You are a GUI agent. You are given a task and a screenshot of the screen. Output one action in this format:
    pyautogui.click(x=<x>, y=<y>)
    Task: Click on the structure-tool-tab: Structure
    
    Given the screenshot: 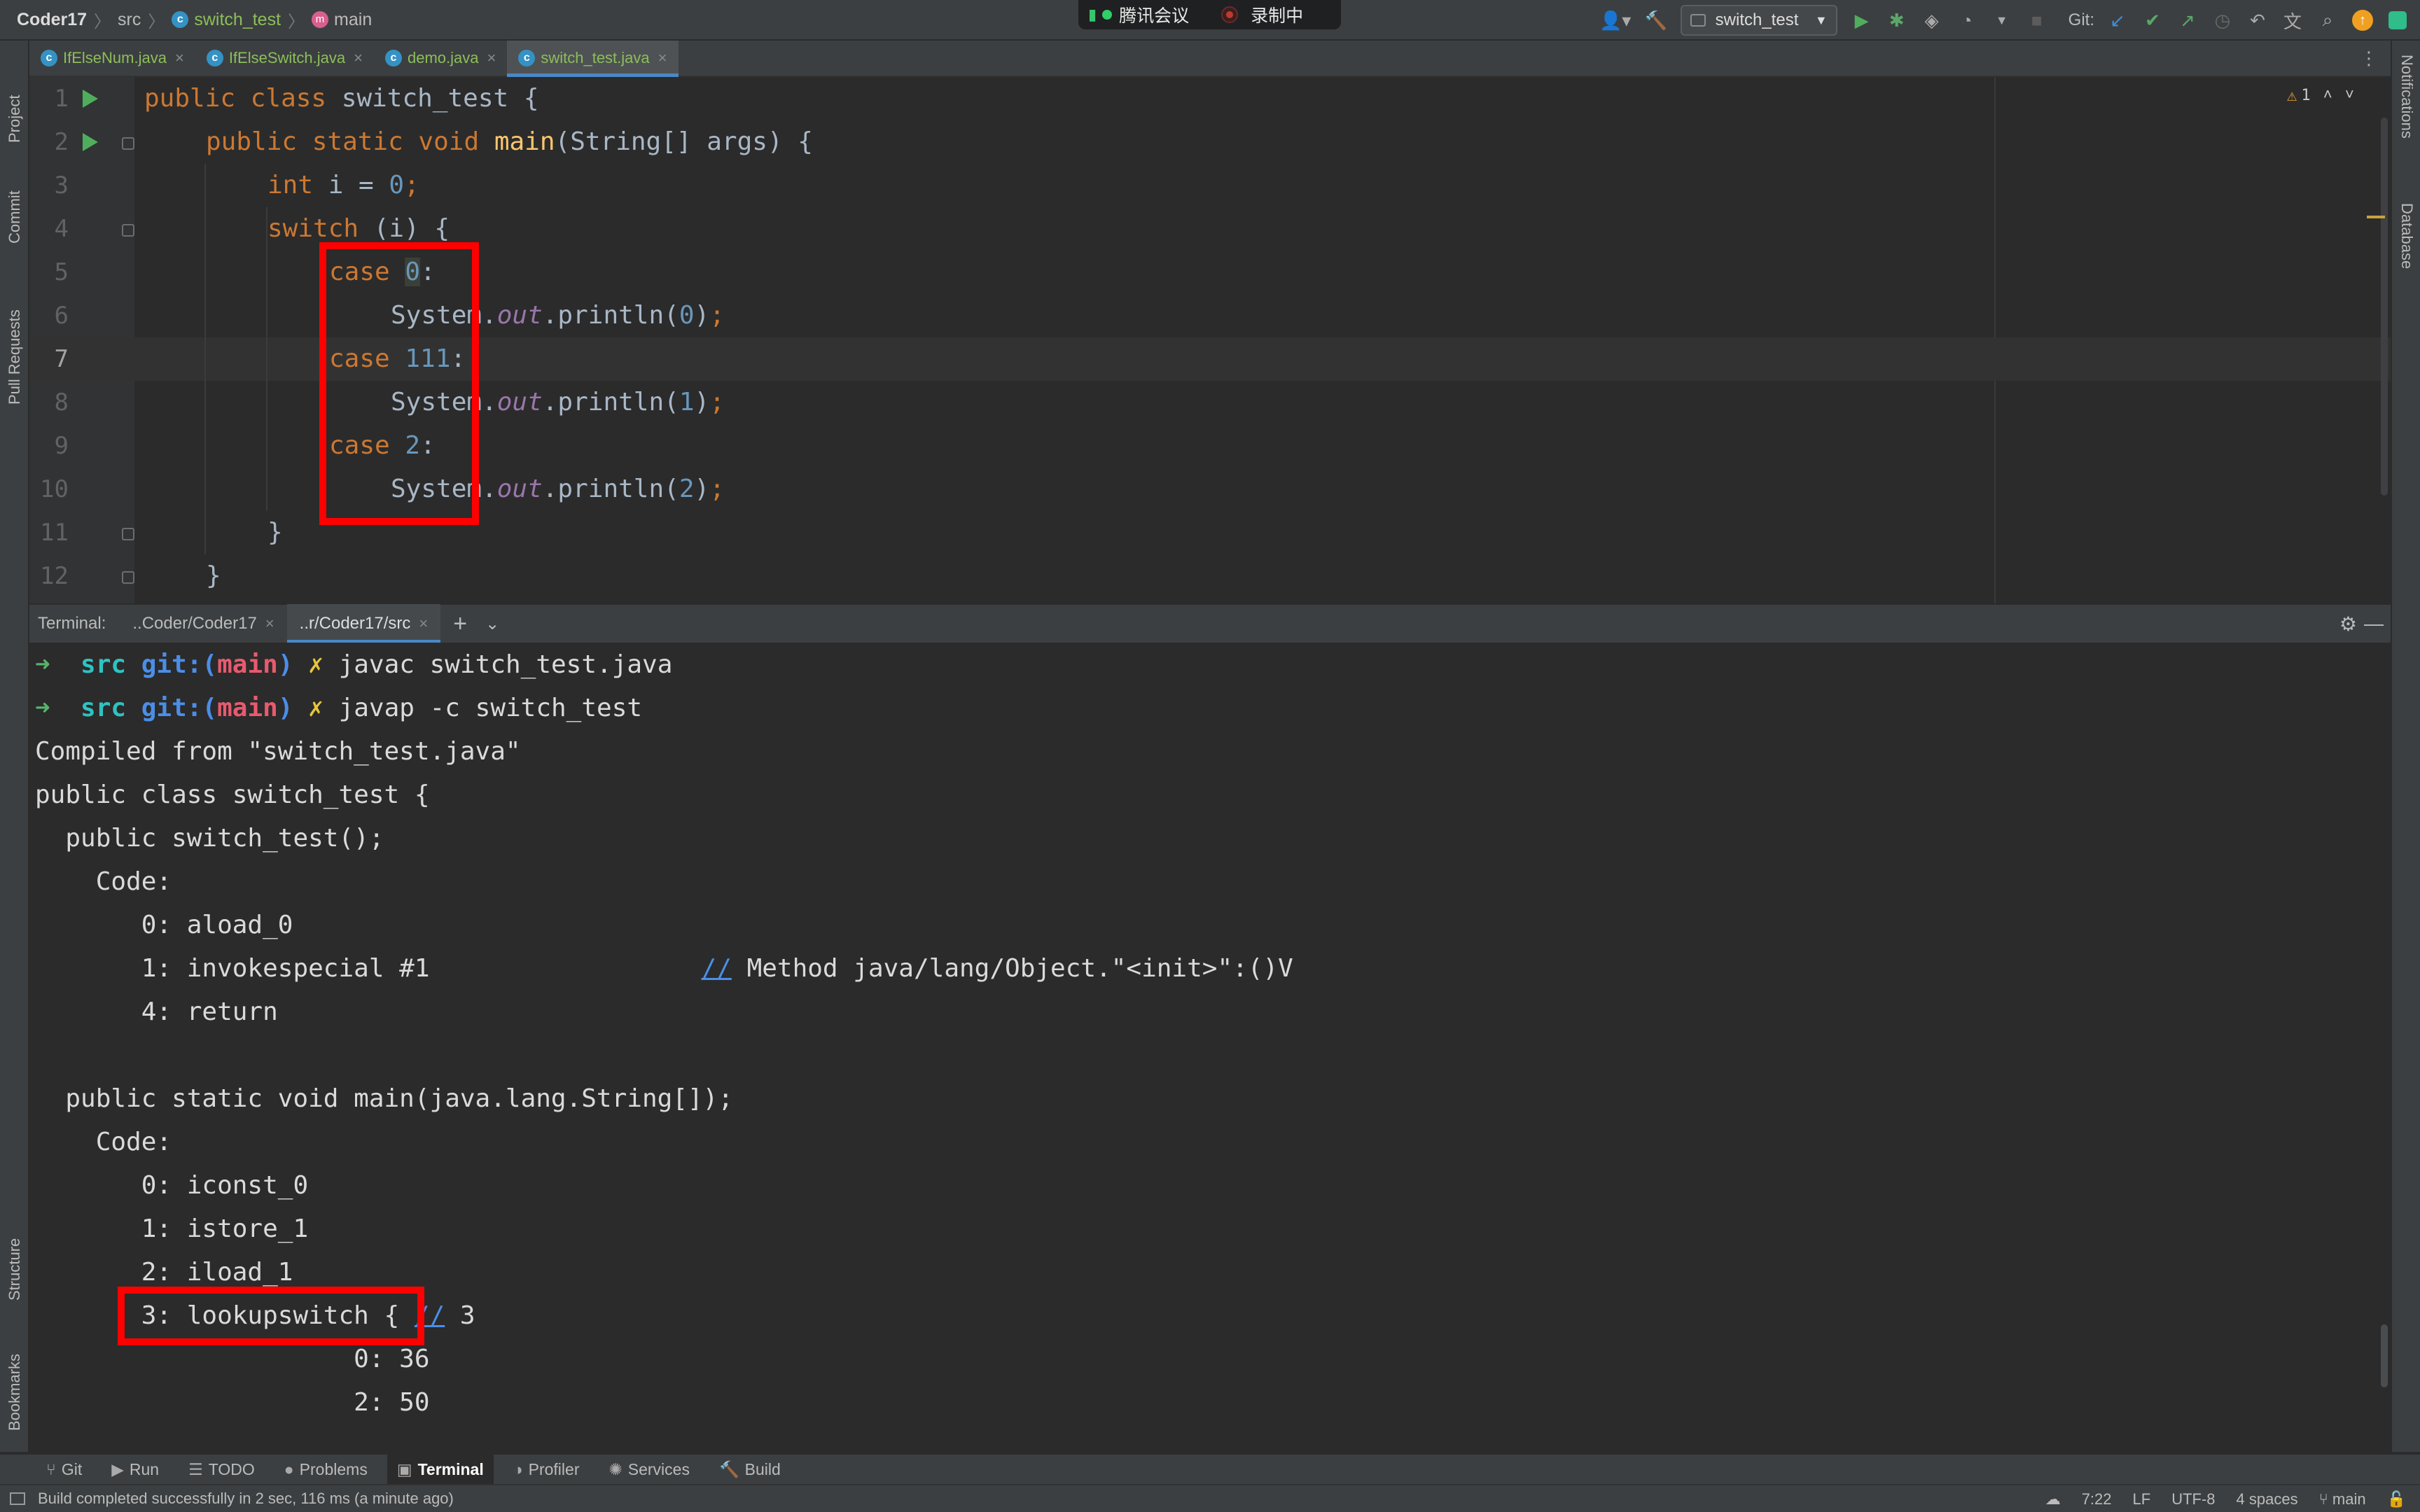 What is the action you would take?
    pyautogui.click(x=14, y=1252)
    